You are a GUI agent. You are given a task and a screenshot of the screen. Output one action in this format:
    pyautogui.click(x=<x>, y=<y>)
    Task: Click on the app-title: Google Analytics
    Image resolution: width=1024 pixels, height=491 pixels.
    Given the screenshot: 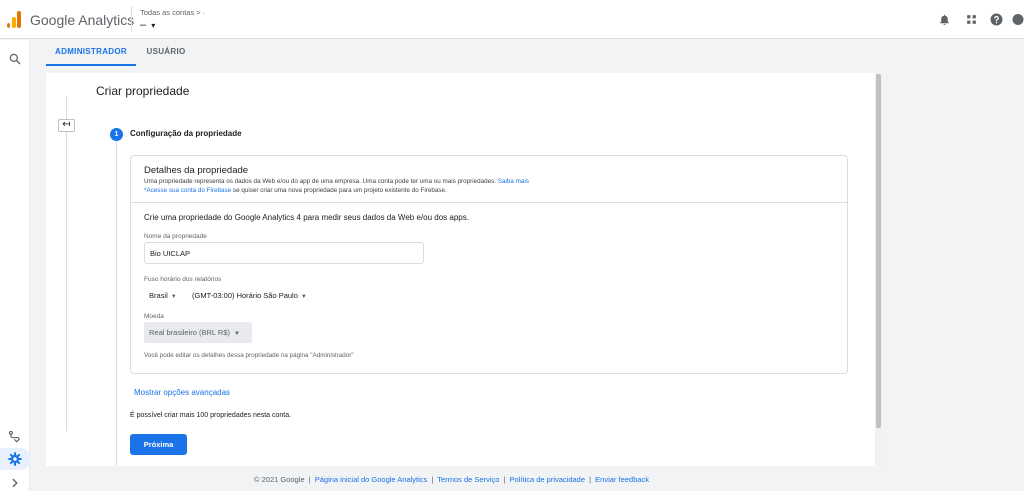 What is the action you would take?
    pyautogui.click(x=82, y=20)
    